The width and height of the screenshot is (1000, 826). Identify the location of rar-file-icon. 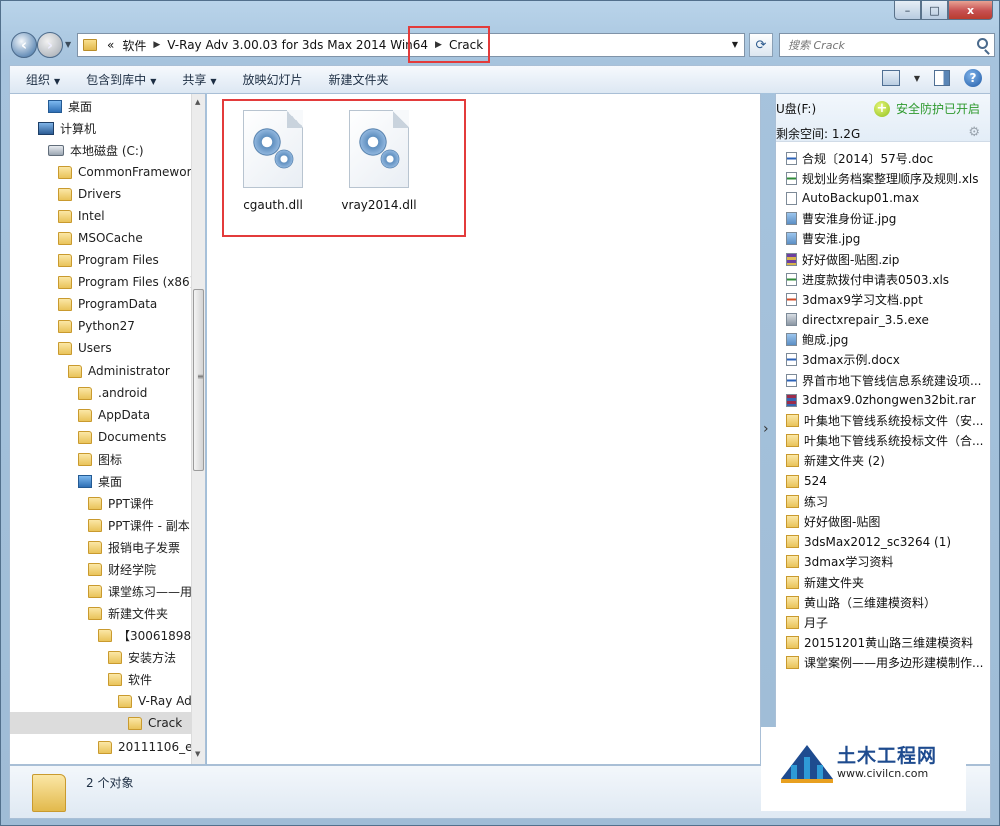
(791, 400).